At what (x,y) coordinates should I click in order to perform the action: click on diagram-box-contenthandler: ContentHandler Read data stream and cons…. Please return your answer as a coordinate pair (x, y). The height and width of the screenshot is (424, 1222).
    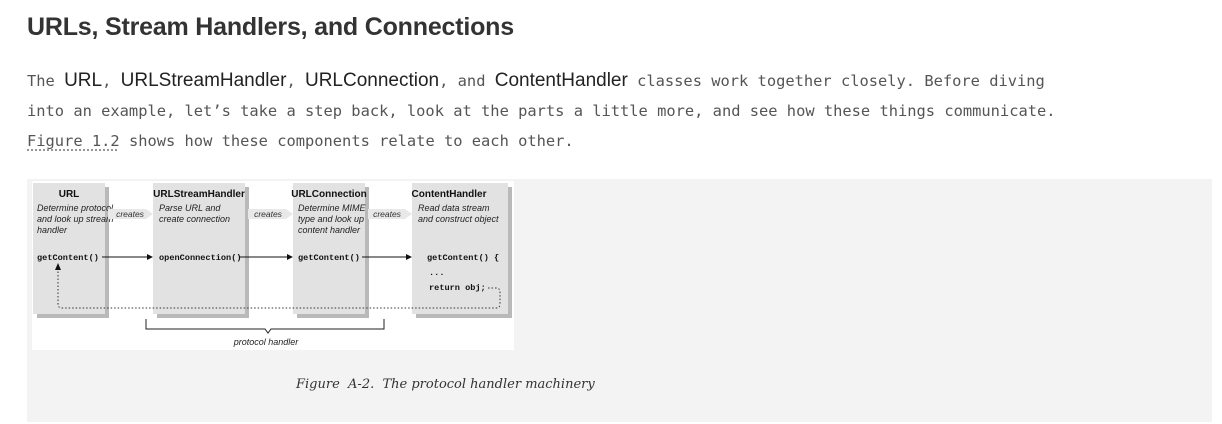
    Looking at the image, I should click on (462, 250).